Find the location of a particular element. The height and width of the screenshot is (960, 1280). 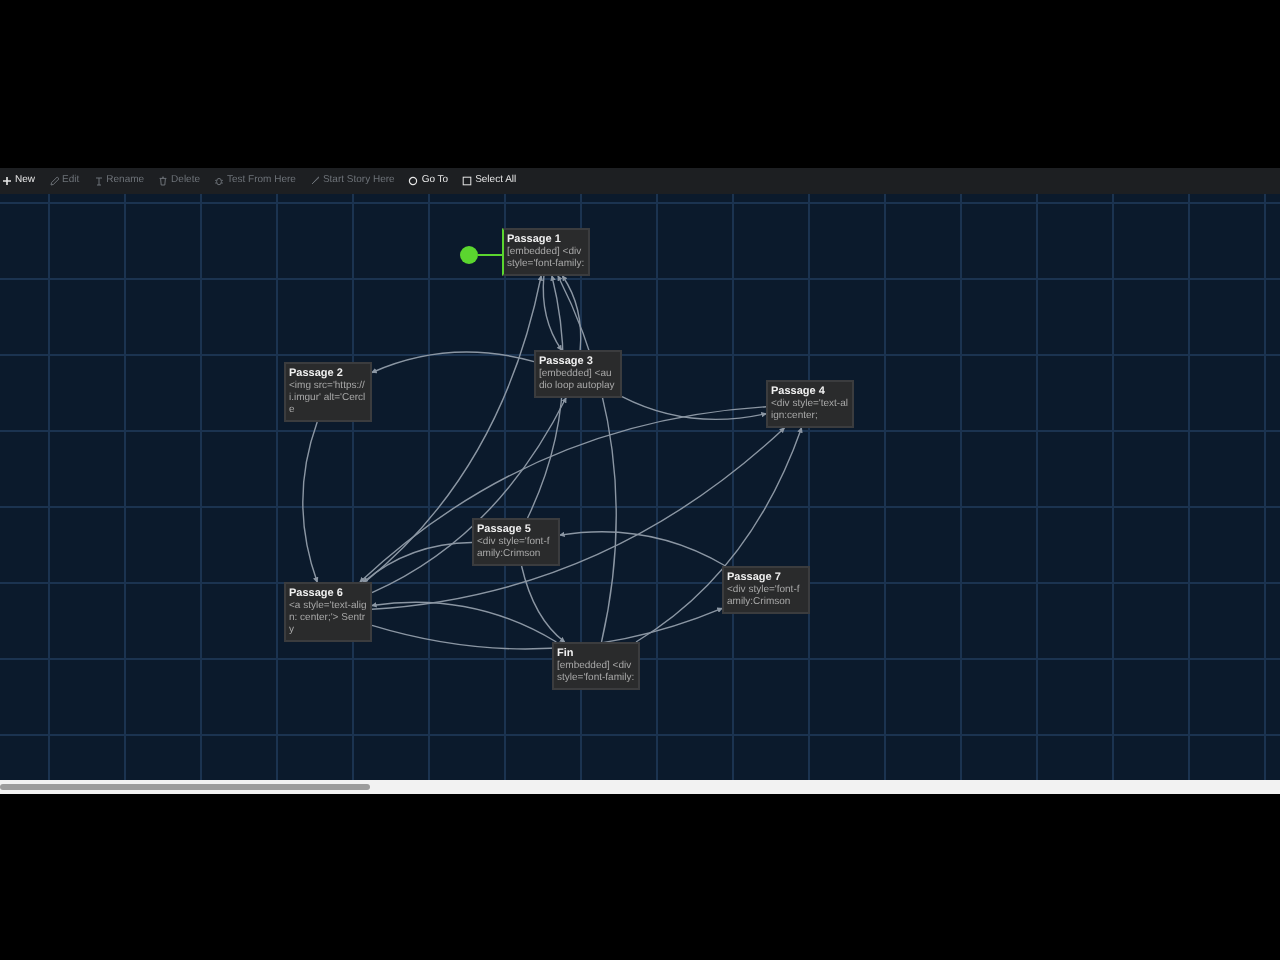

pencil-icon is located at coordinates (54, 181).